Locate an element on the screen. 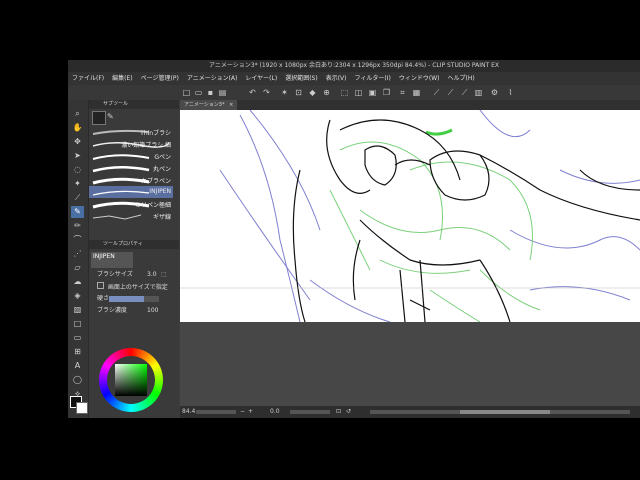 This screenshot has width=640, height=480. reset-icon: ↺ is located at coordinates (348, 412).